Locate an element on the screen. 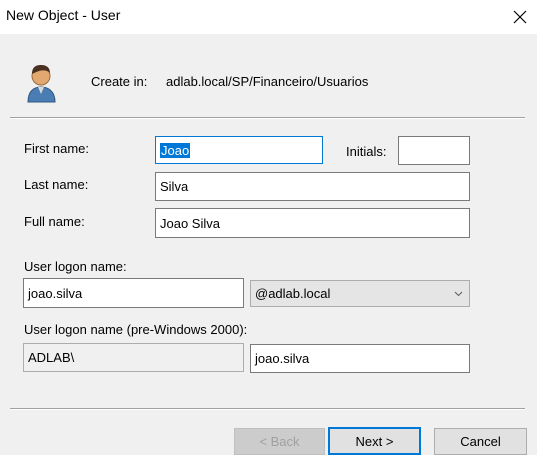  pre2000-name-value: joao.silva is located at coordinates (282, 358).